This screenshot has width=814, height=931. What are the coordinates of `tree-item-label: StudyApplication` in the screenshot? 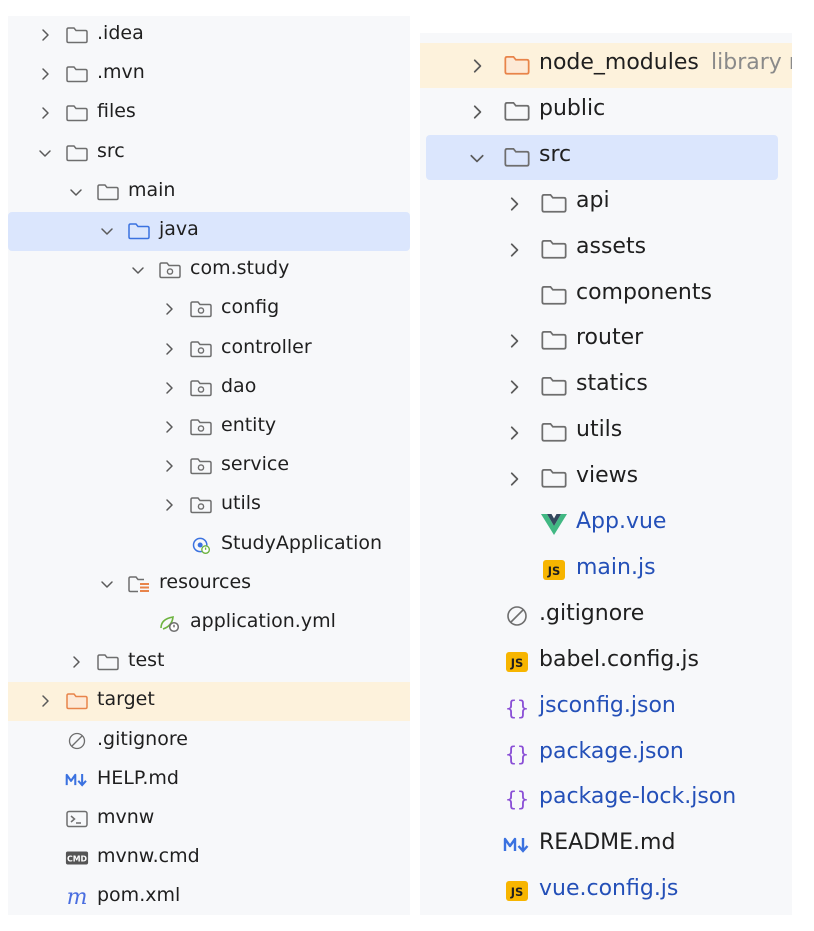 It's located at (302, 542).